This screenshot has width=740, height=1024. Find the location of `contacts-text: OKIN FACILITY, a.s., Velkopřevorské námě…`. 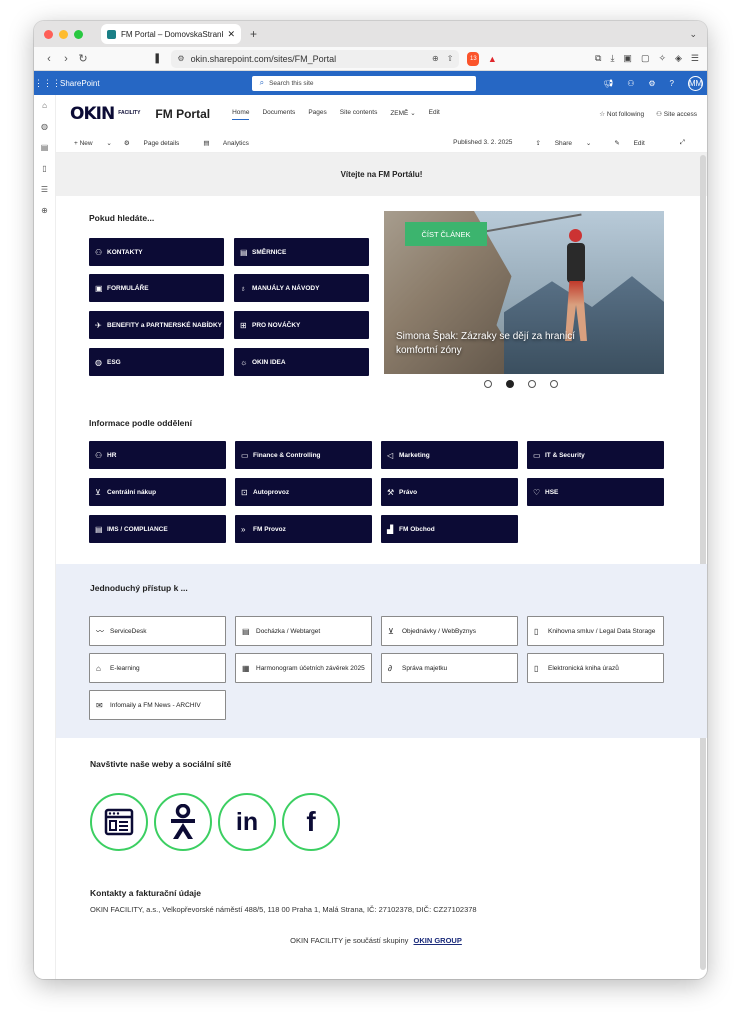

contacts-text: OKIN FACILITY, a.s., Velkopřevorské námě… is located at coordinates (283, 909).